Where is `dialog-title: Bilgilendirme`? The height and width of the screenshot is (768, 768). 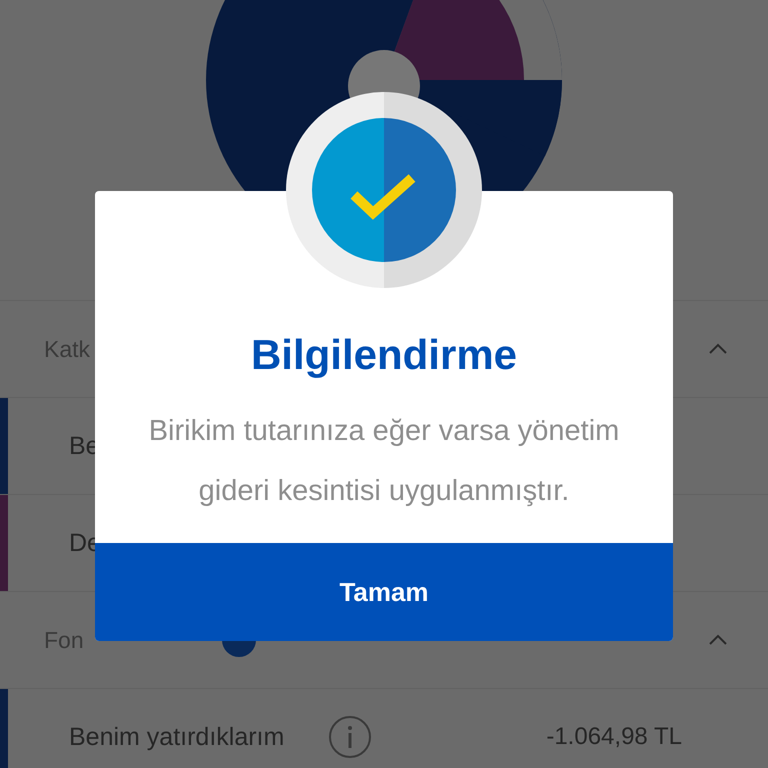 dialog-title: Bilgilendirme is located at coordinates (384, 355).